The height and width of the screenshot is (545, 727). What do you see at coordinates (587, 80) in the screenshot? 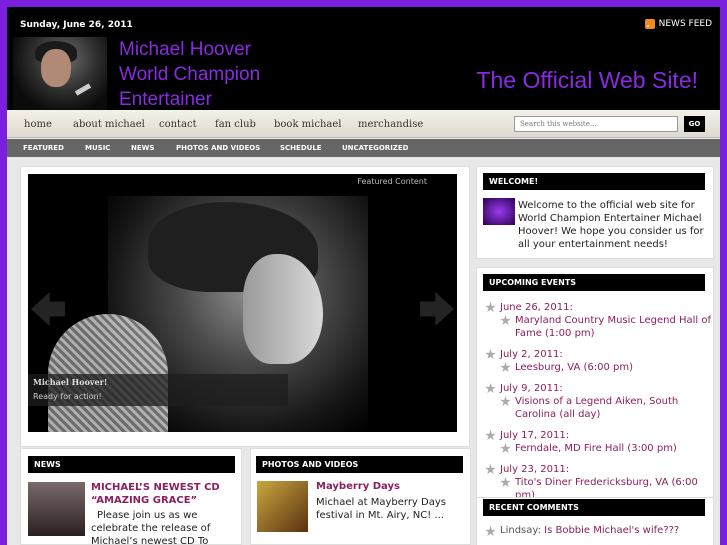
I see `site-tagline: The Official Web Site!` at bounding box center [587, 80].